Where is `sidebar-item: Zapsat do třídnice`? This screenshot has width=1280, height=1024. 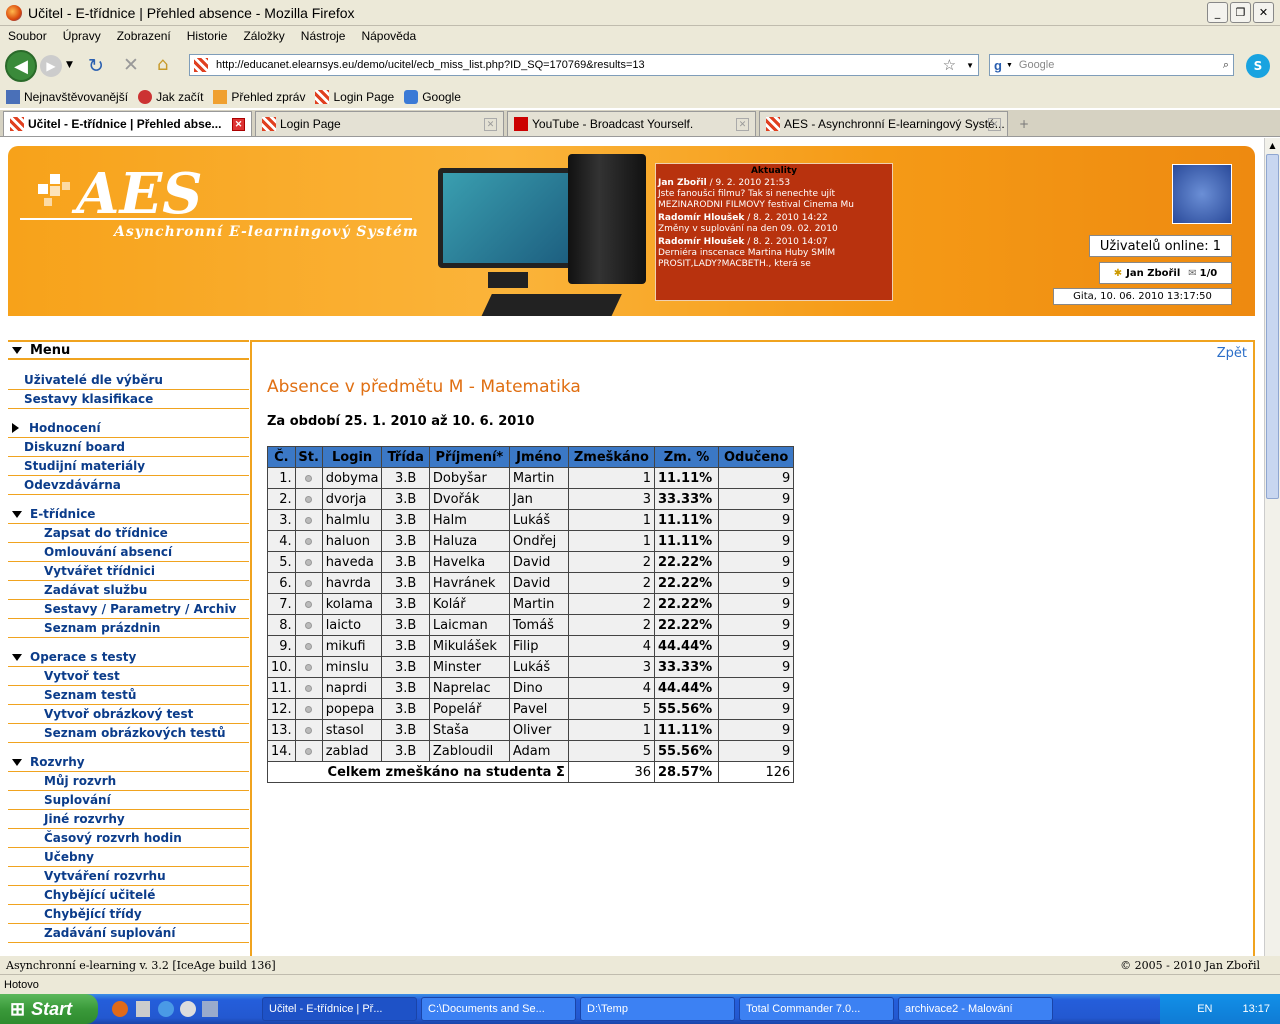 sidebar-item: Zapsat do třídnice is located at coordinates (128, 533).